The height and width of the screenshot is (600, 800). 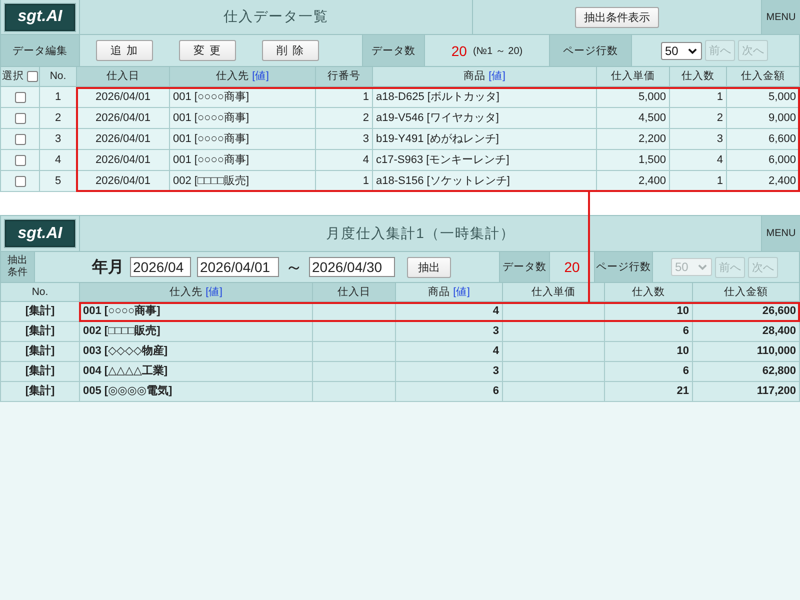 I want to click on table-cell: b19-Y491 [めがねレンチ], so click(x=485, y=139).